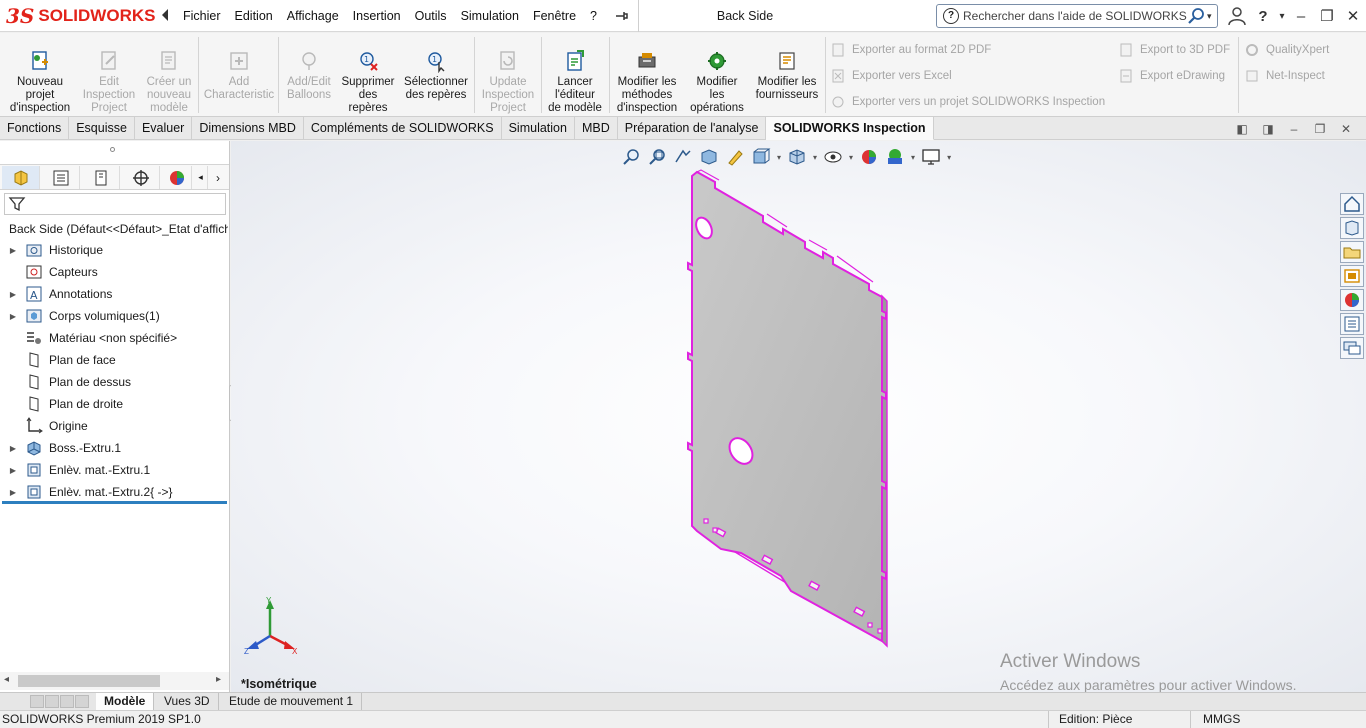 The width and height of the screenshot is (1366, 728). I want to click on tile-left-icon: ◧, so click(1242, 129).